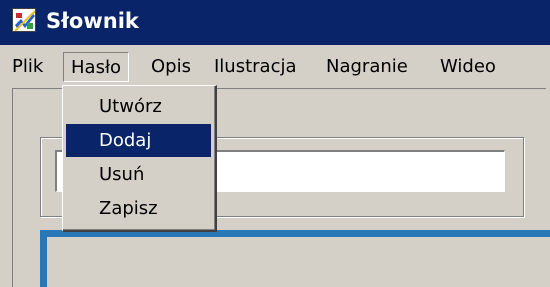  What do you see at coordinates (367, 67) in the screenshot?
I see `menu-nagranie: Nagranie` at bounding box center [367, 67].